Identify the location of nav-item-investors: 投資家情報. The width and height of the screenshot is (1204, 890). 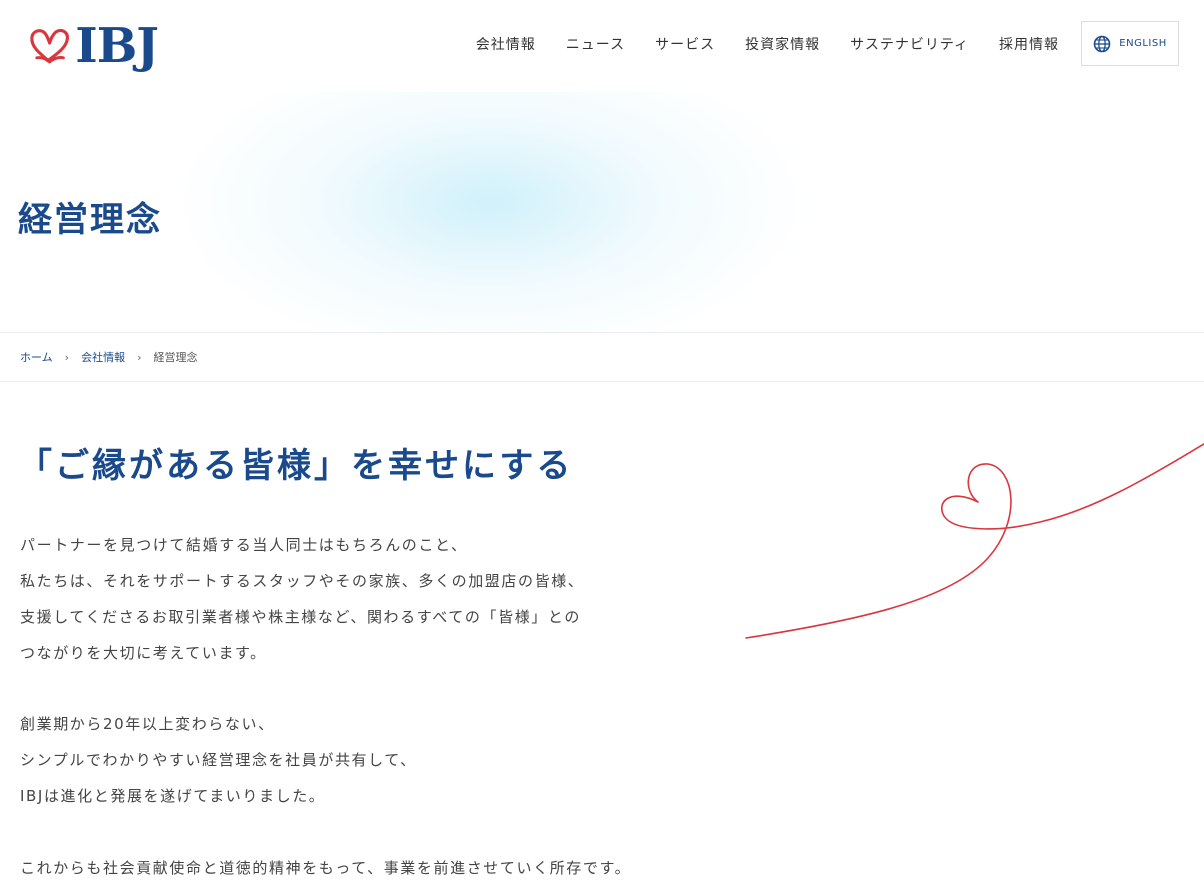
(782, 44).